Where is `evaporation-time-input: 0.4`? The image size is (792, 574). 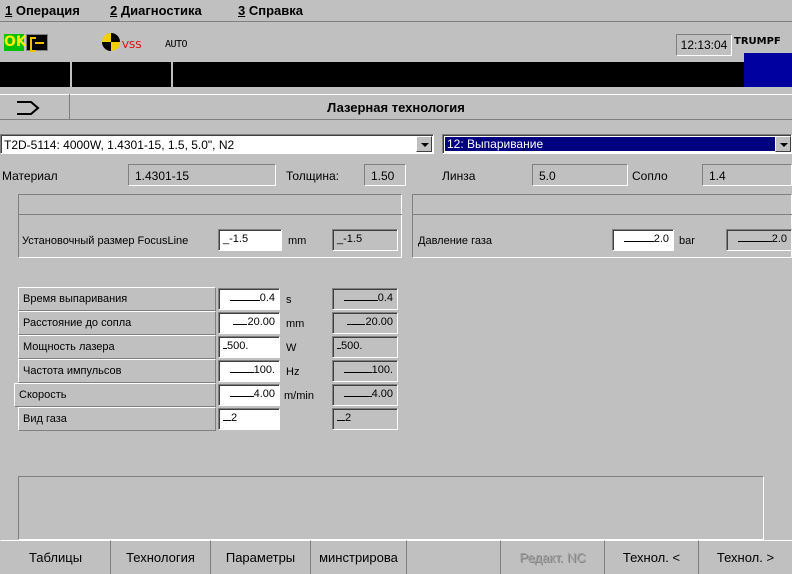
evaporation-time-input: 0.4 is located at coordinates (249, 299).